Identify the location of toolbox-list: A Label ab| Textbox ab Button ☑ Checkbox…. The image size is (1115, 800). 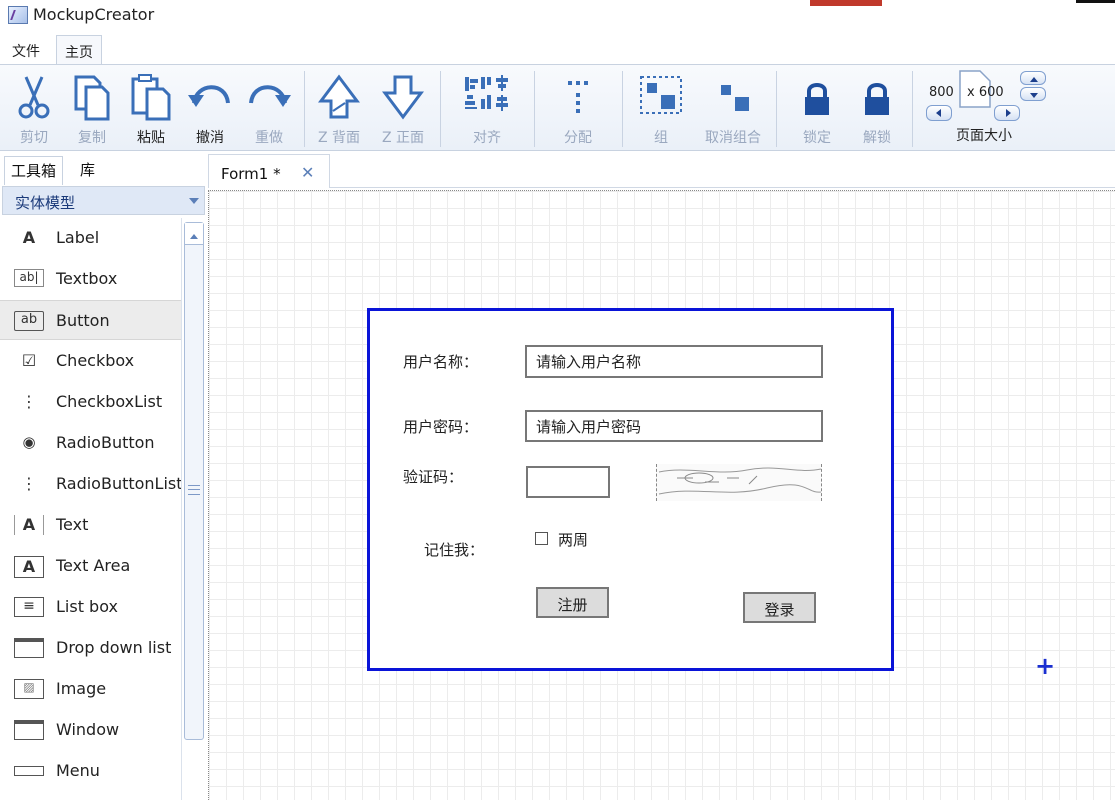
(91, 509).